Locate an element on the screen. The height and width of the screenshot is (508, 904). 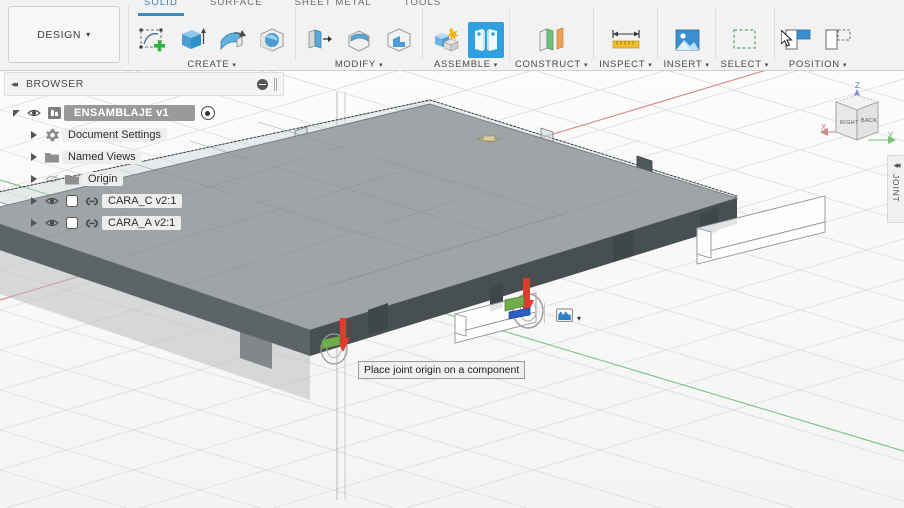
insert-image-icon is located at coordinates (687, 40).